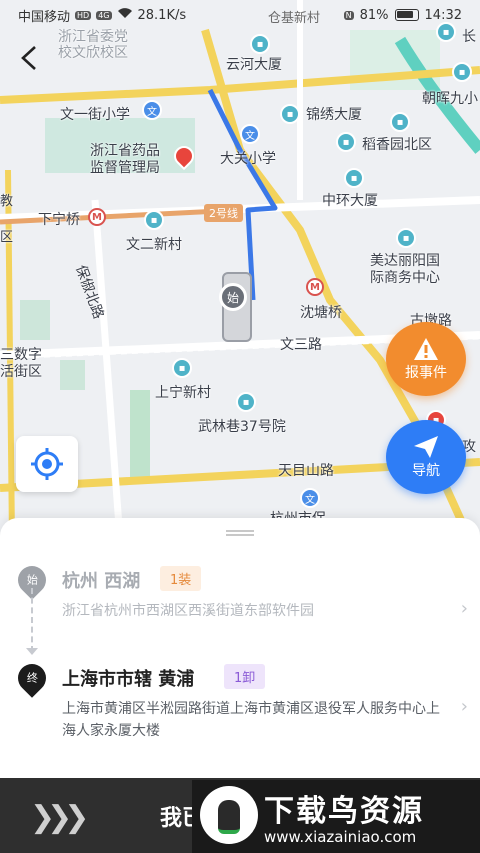 The height and width of the screenshot is (853, 480). What do you see at coordinates (162, 15) in the screenshot?
I see `network-speed: 28.1K/s` at bounding box center [162, 15].